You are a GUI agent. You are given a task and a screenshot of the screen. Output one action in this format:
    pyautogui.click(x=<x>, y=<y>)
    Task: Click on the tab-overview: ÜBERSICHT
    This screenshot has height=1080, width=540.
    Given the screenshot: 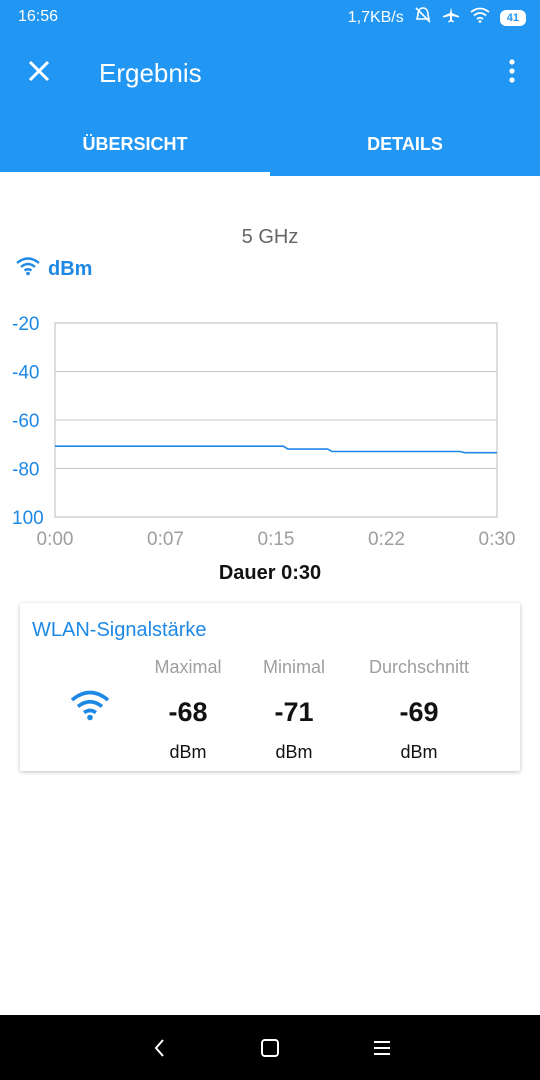 What is the action you would take?
    pyautogui.click(x=135, y=145)
    